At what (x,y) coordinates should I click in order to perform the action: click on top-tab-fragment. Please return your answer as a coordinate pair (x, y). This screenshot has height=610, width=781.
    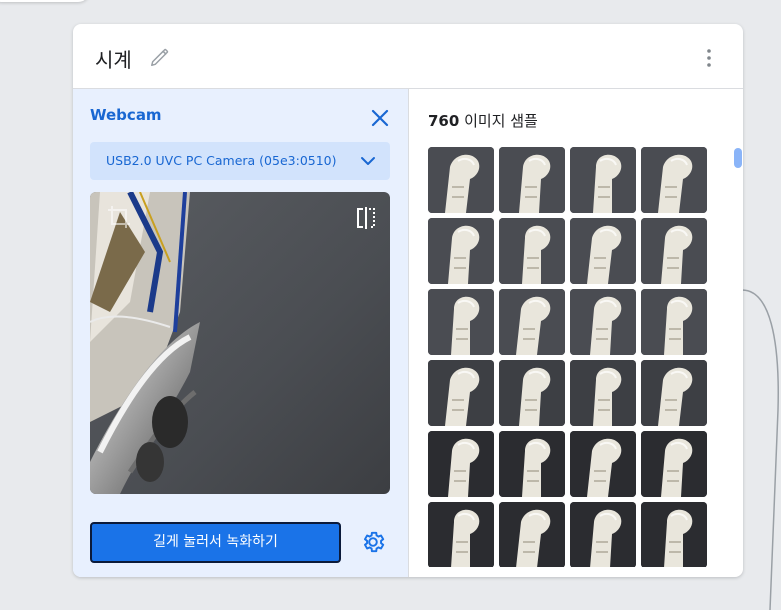
    Looking at the image, I should click on (45, 1).